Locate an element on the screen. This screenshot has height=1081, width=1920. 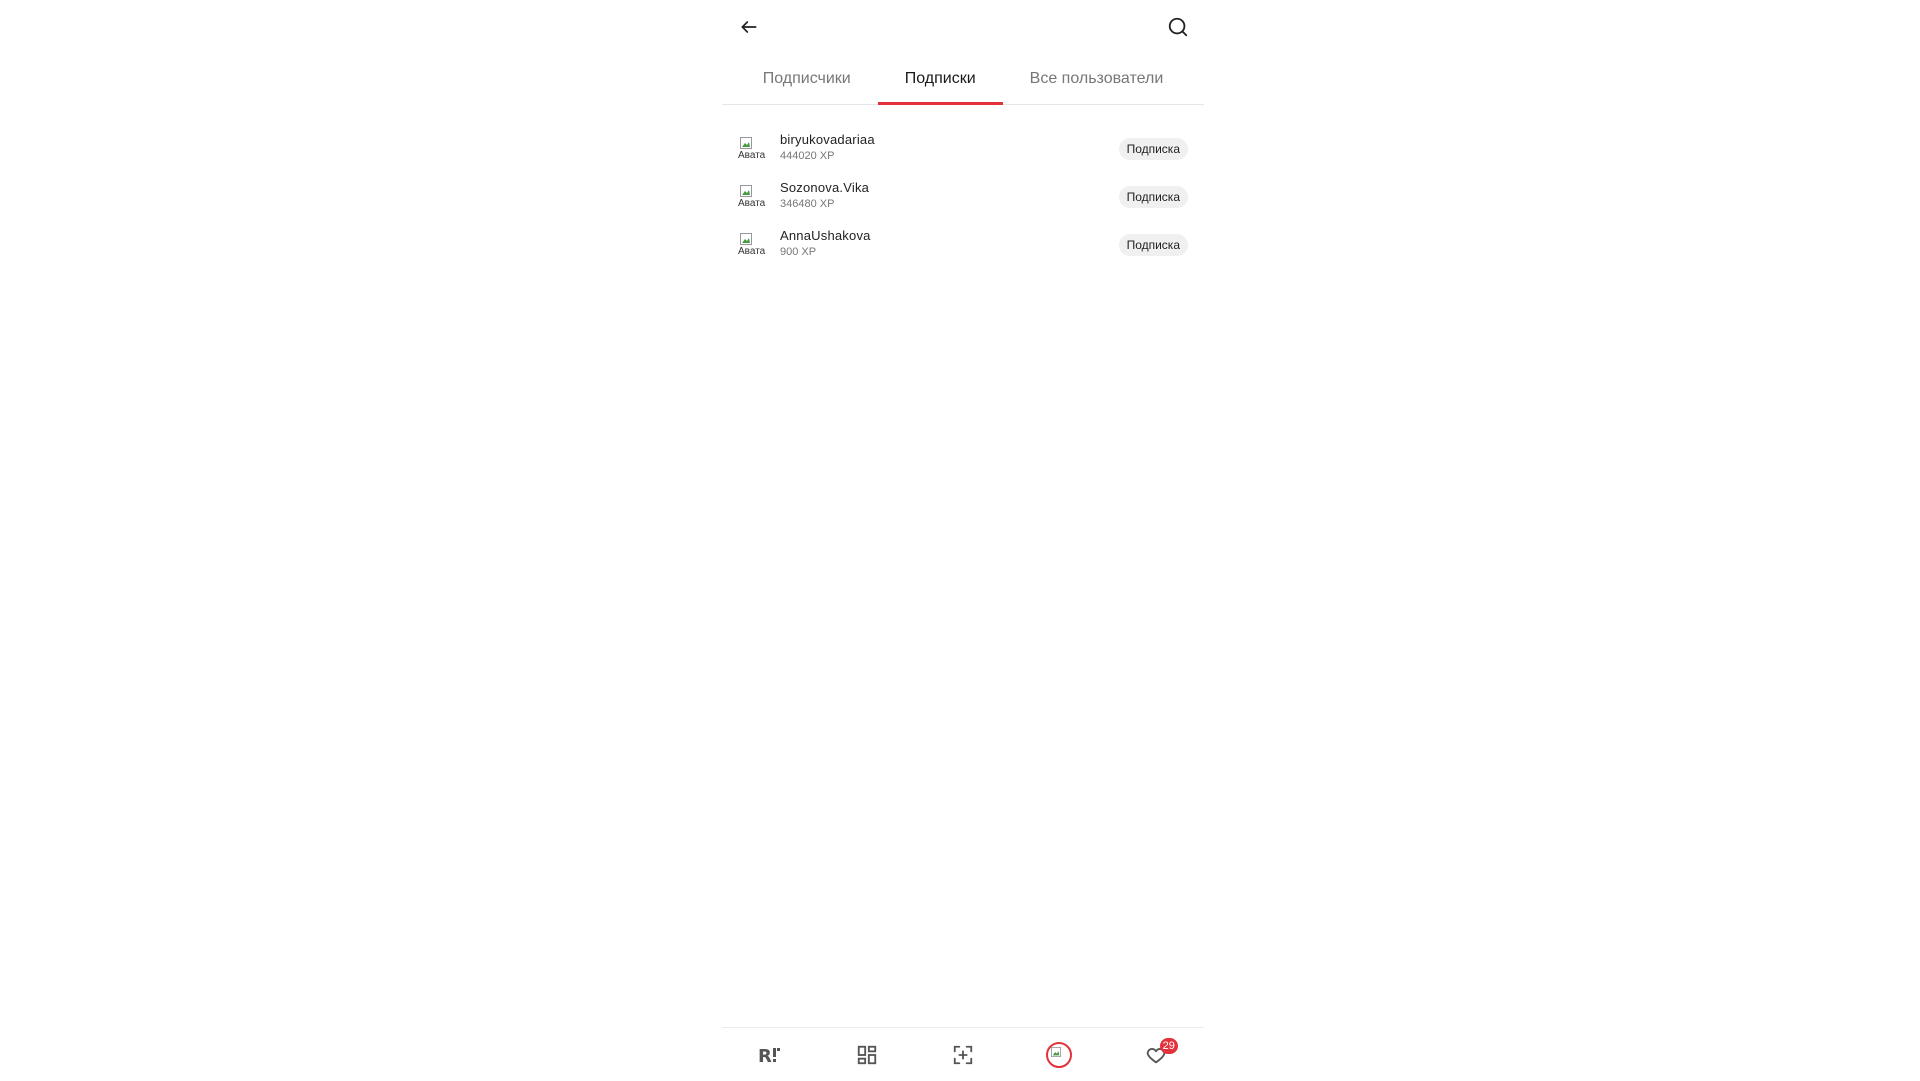
nav-profile is located at coordinates (1059, 1054).